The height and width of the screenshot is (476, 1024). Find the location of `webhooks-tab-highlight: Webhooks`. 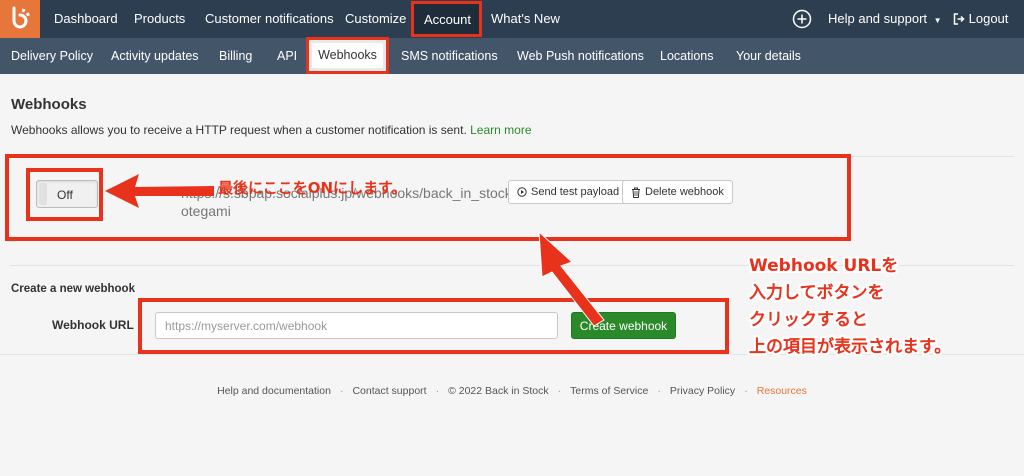

webhooks-tab-highlight: Webhooks is located at coordinates (347, 55).